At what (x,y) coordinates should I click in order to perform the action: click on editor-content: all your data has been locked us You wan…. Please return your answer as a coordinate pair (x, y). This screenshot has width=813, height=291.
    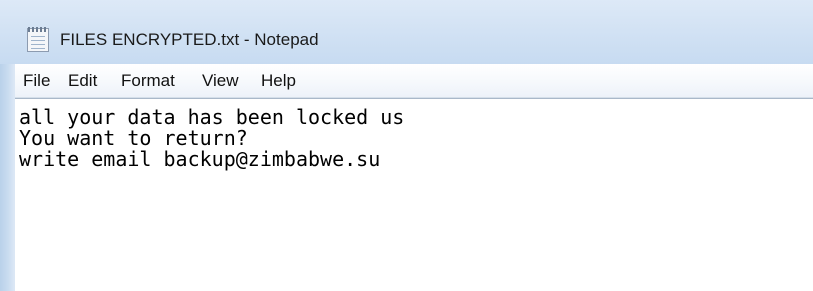
    Looking at the image, I should click on (211, 138).